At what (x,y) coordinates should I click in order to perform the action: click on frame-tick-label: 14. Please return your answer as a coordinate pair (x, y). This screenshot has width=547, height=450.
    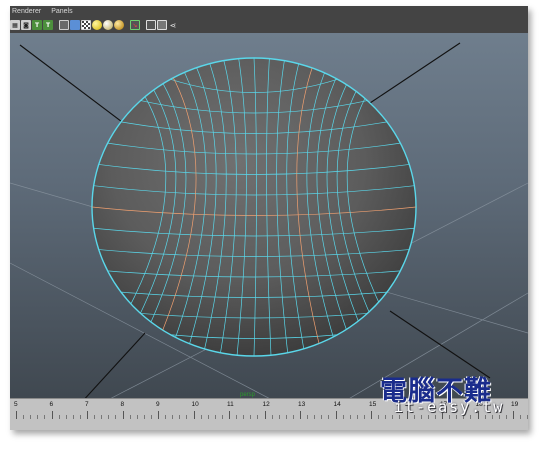
    Looking at the image, I should click on (337, 404).